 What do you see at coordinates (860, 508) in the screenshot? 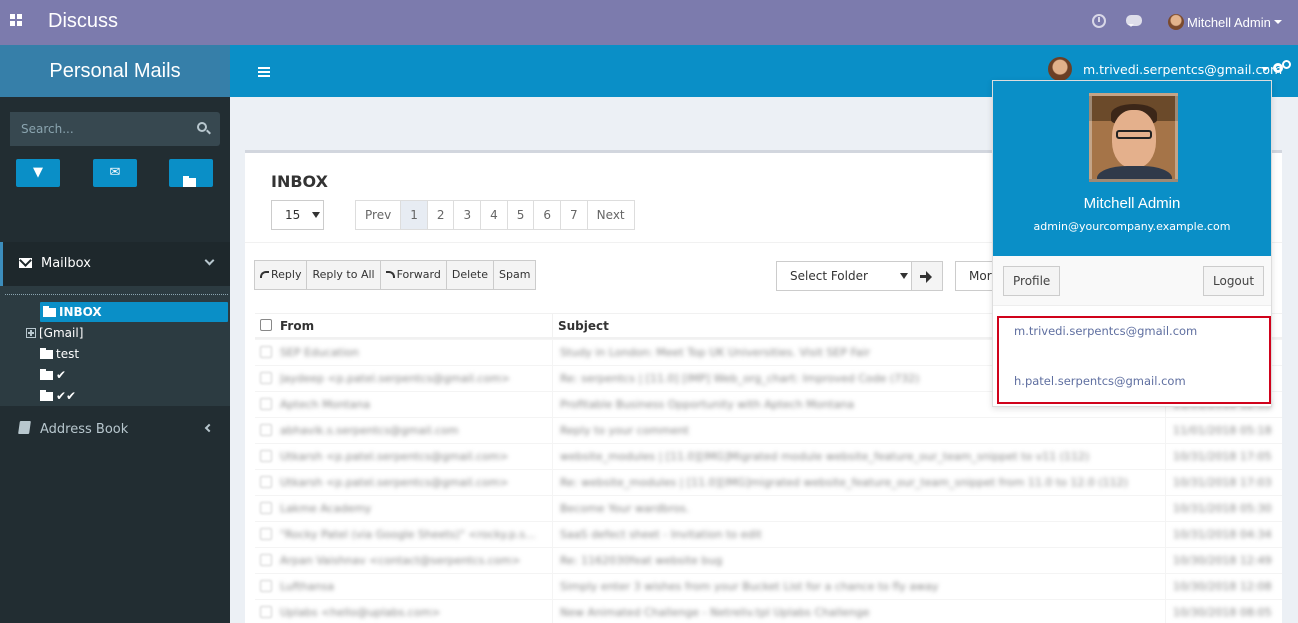
I see `row-subject: Become Your wardbros.` at bounding box center [860, 508].